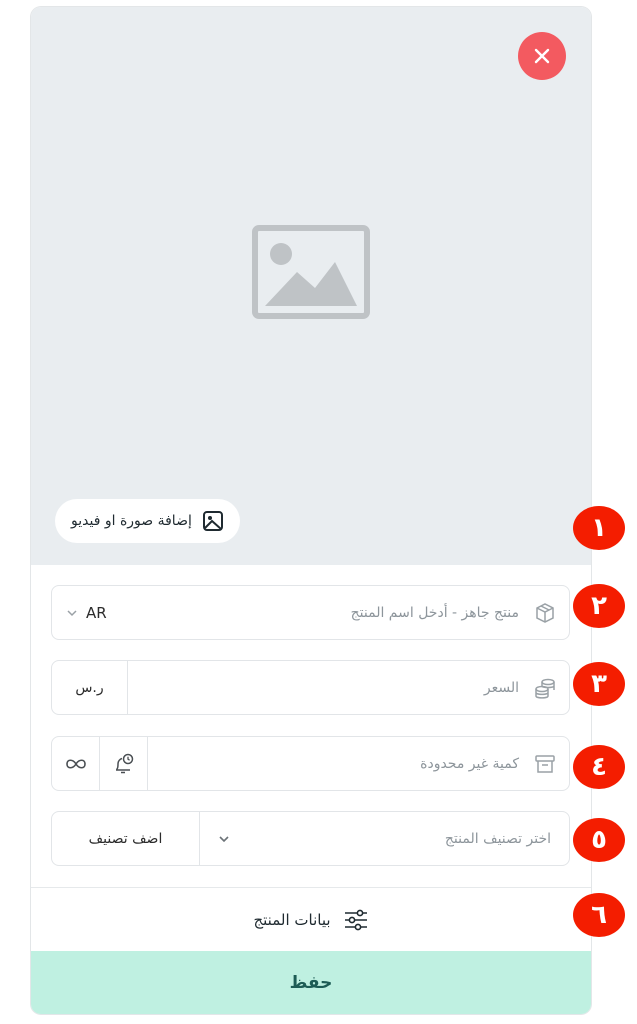 The image size is (637, 1024). I want to click on quantity-field: كمية غير محدودة, so click(310, 763).